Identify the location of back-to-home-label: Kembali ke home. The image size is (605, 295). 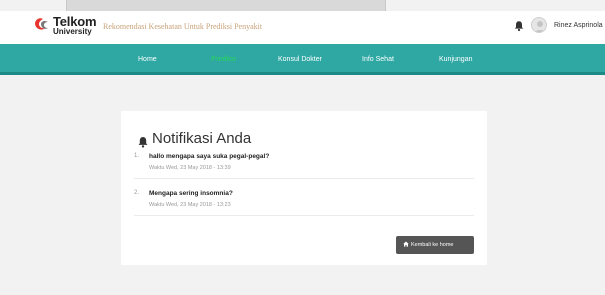
(432, 245).